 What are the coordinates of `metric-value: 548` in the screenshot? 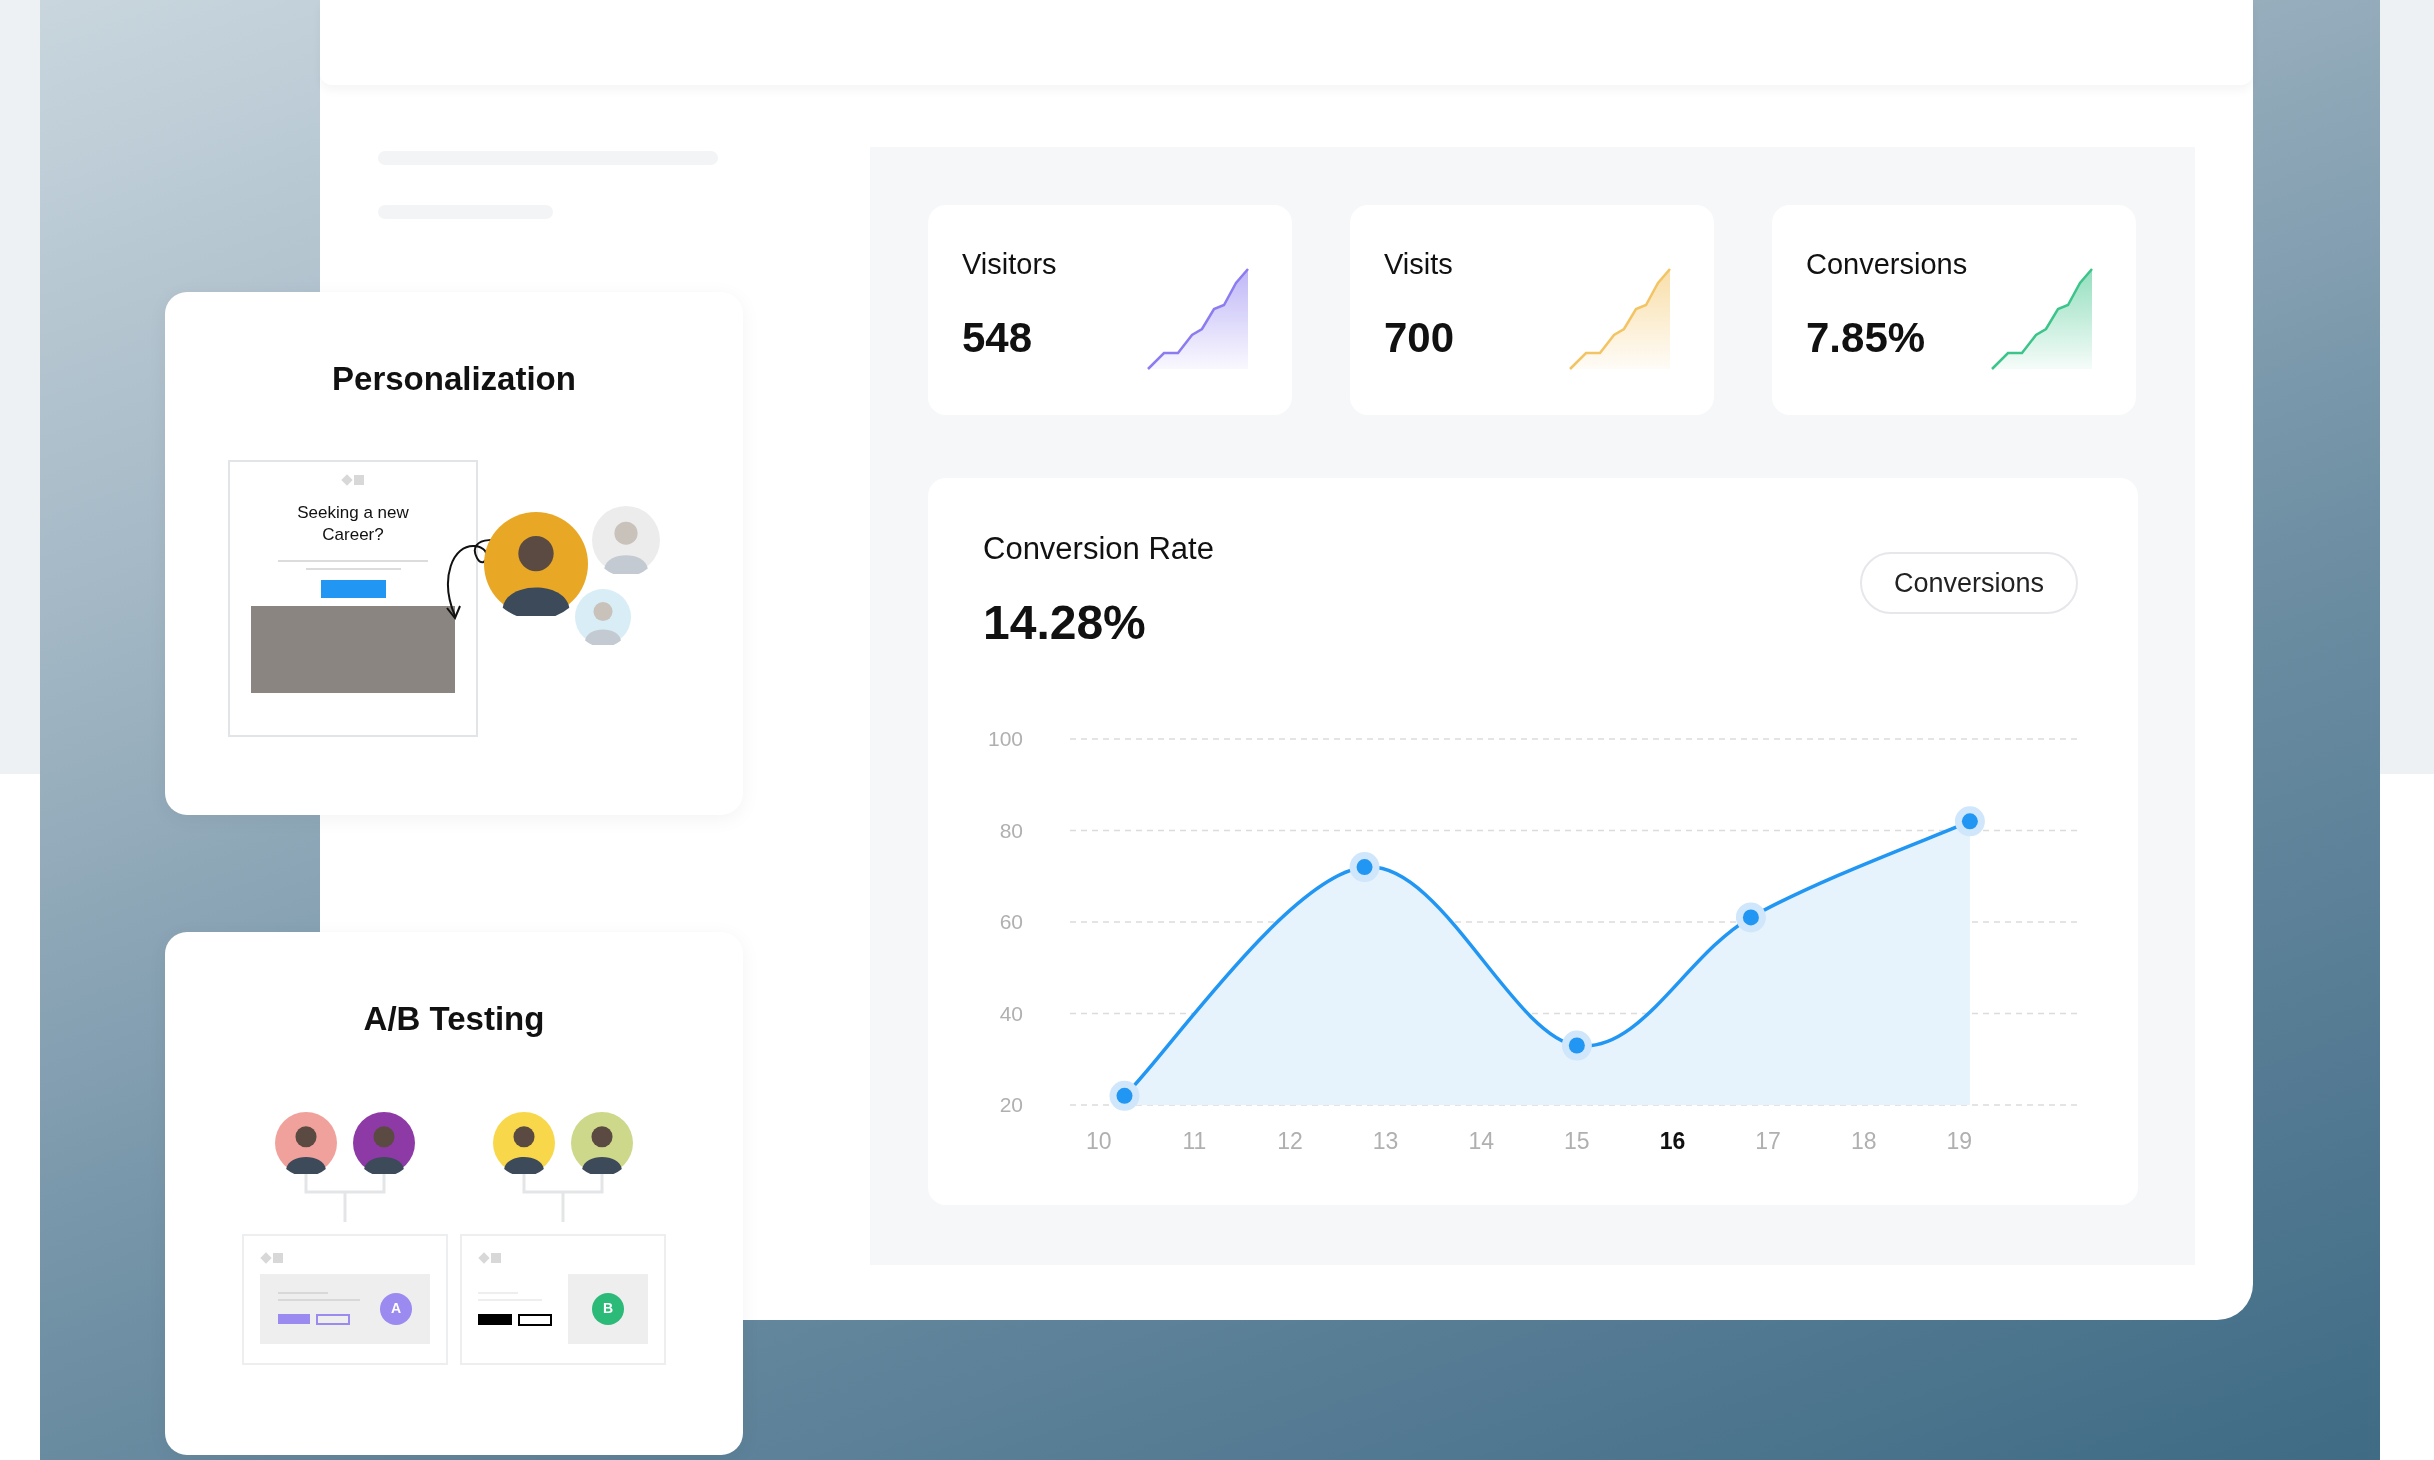 It's located at (998, 338).